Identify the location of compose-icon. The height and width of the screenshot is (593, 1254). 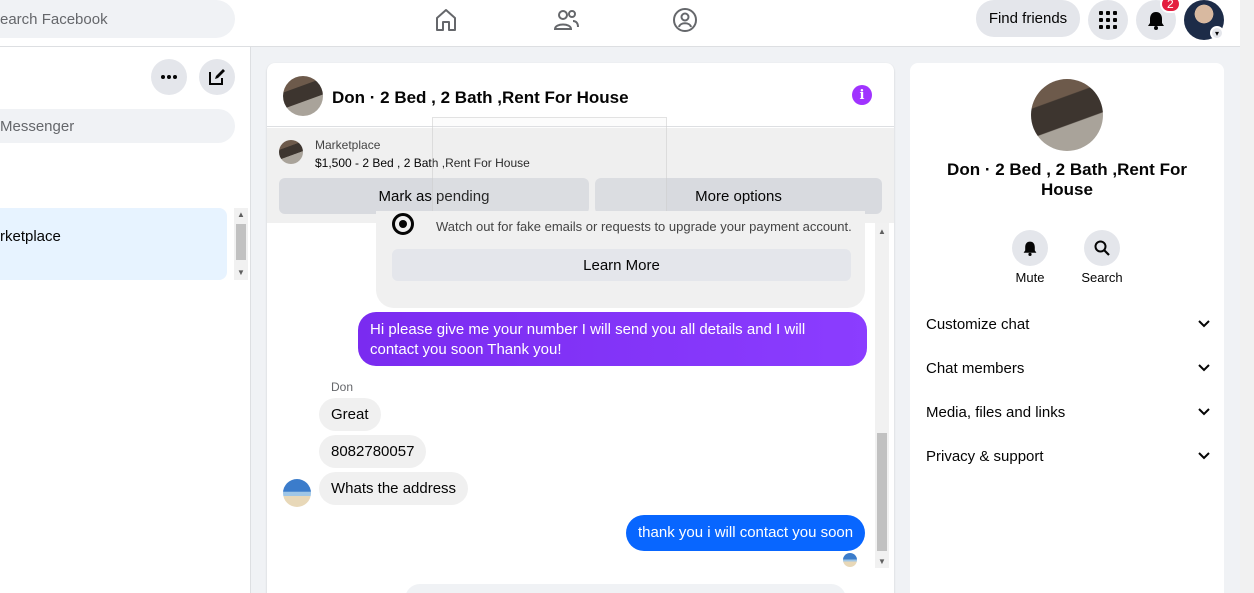
(217, 77).